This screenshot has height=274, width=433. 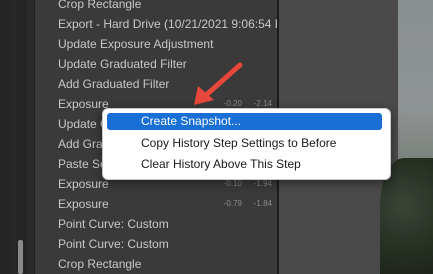 What do you see at coordinates (221, 164) in the screenshot?
I see `menu-item-label: Clear History Above This Step` at bounding box center [221, 164].